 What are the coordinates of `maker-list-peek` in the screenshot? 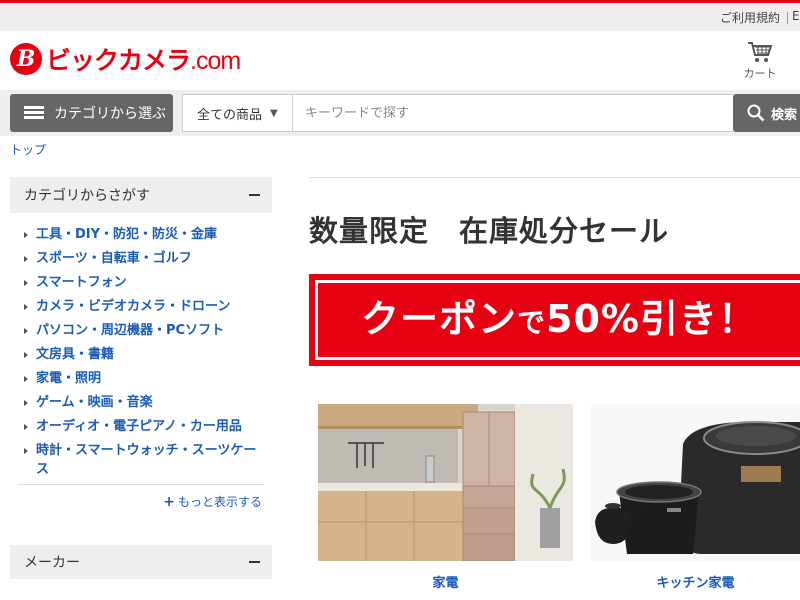 It's located at (117, 597).